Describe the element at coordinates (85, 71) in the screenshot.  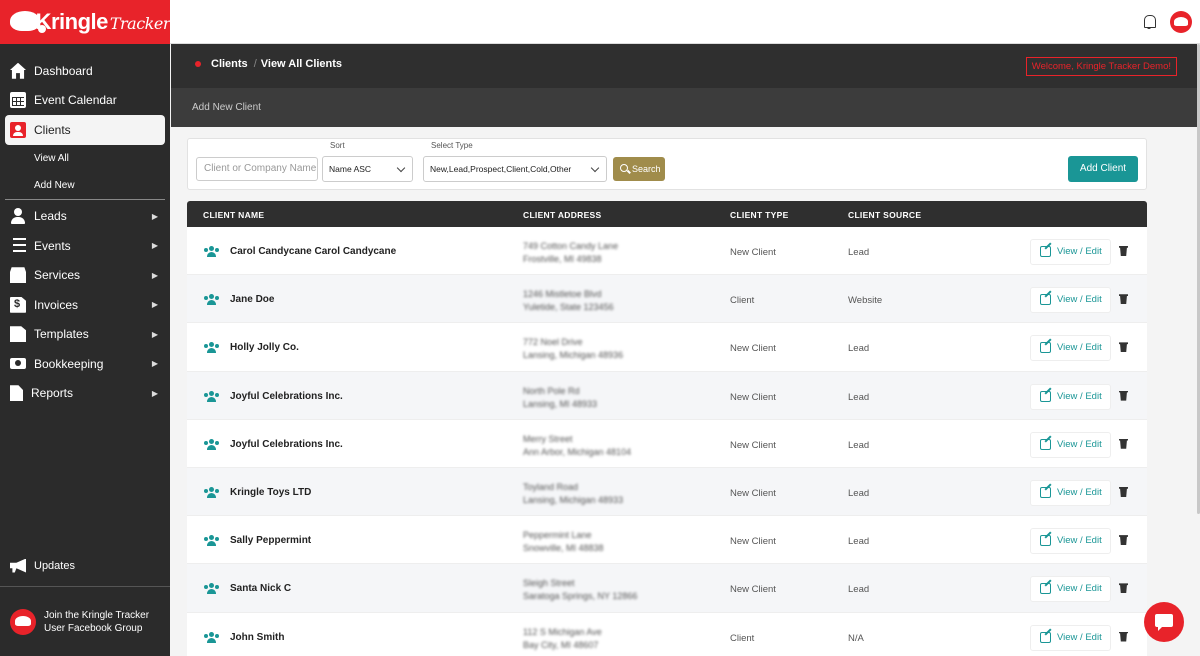
I see `sidebar-item-dashboard: Dashboard` at that location.